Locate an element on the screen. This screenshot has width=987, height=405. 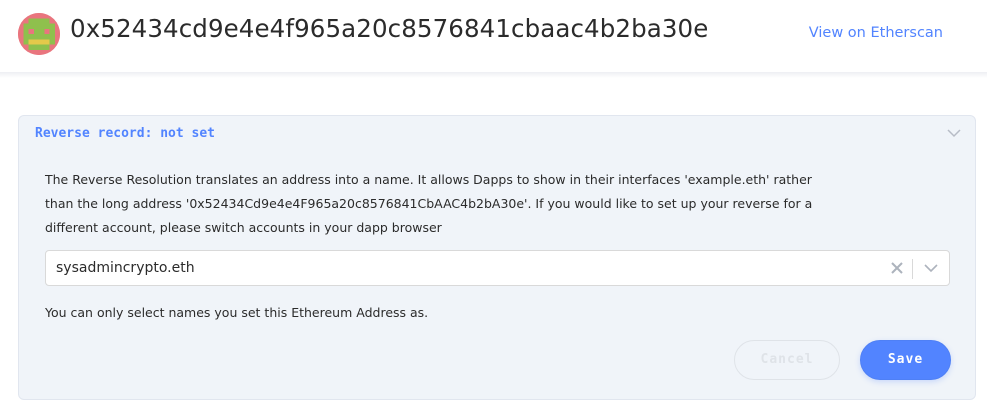
blockie-avatar-icon is located at coordinates (39, 34).